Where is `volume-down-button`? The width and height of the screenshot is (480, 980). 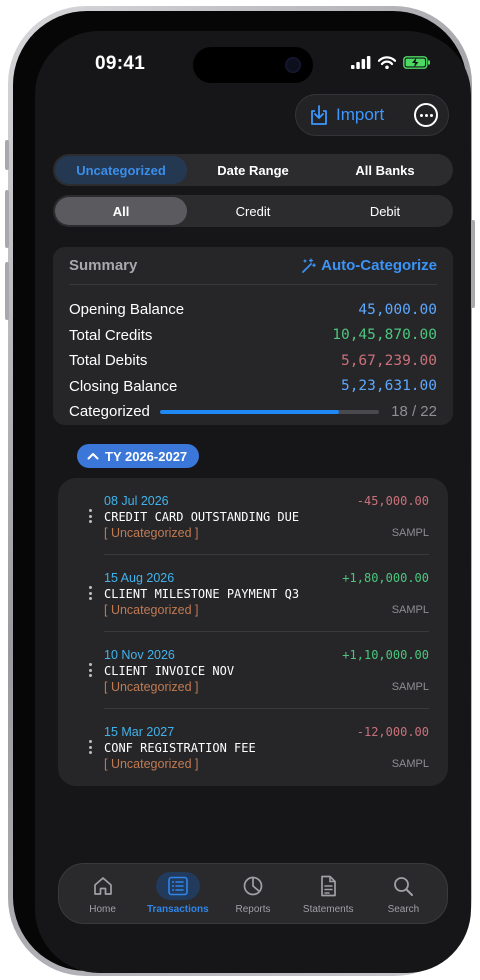
volume-down-button is located at coordinates (7, 291).